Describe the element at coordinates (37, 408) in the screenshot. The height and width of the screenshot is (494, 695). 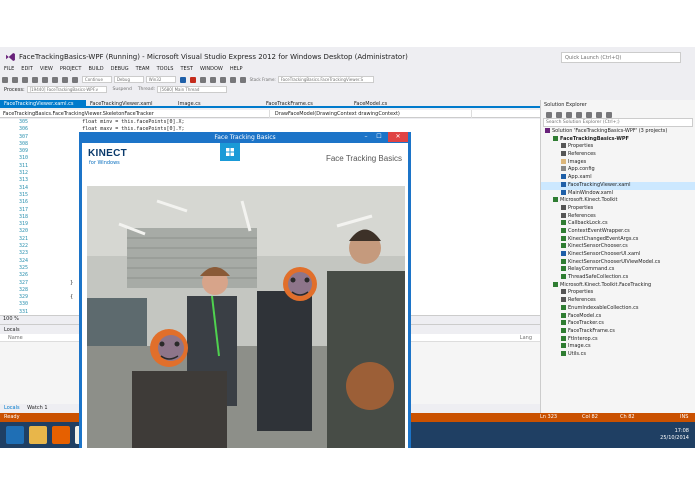
I see `tab-watch-1: Watch 1` at that location.